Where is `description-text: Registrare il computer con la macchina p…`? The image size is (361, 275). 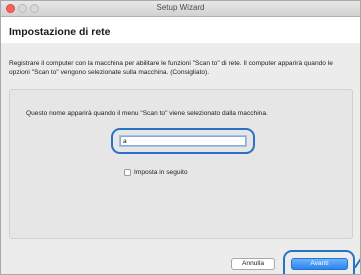 description-text: Registrare il computer con la macchina p… is located at coordinates (171, 68).